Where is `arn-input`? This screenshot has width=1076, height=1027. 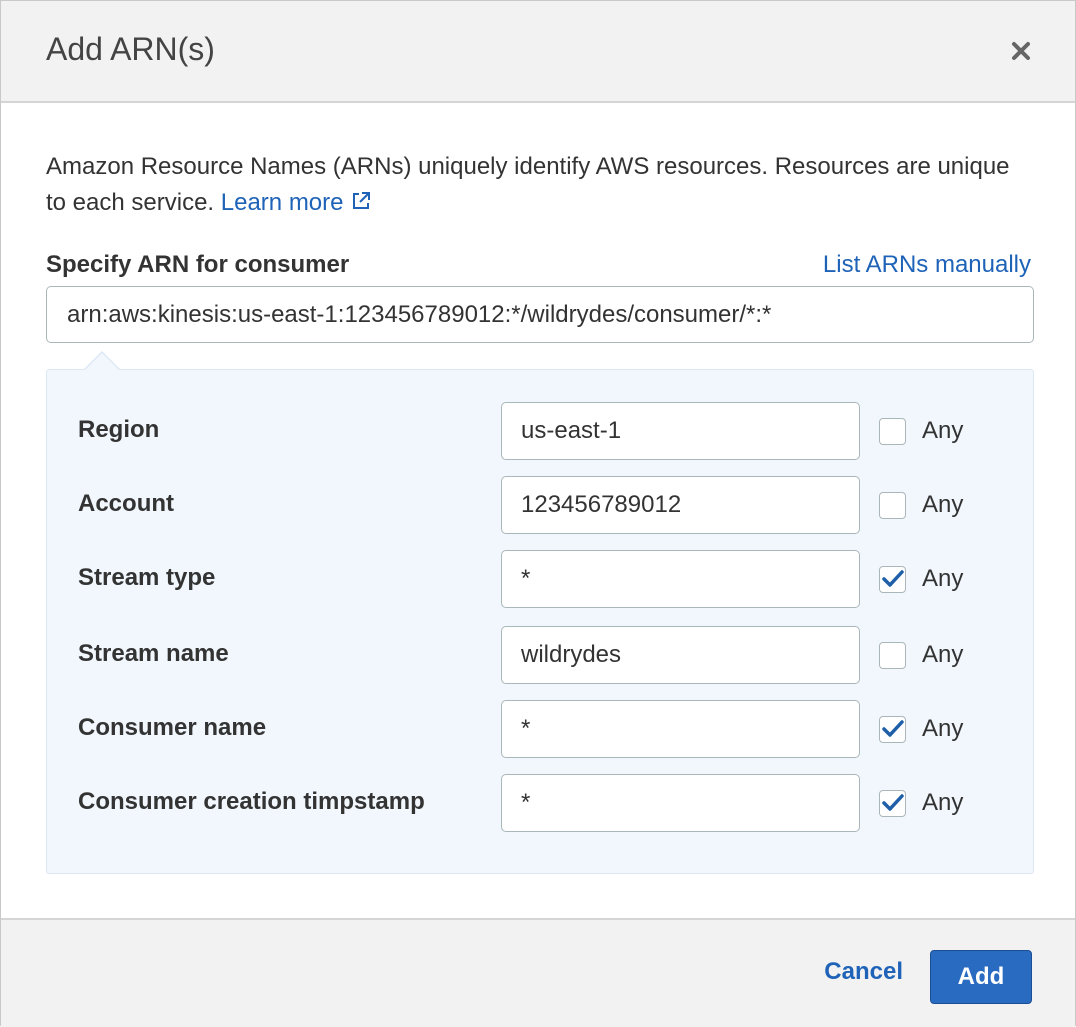 arn-input is located at coordinates (540, 314).